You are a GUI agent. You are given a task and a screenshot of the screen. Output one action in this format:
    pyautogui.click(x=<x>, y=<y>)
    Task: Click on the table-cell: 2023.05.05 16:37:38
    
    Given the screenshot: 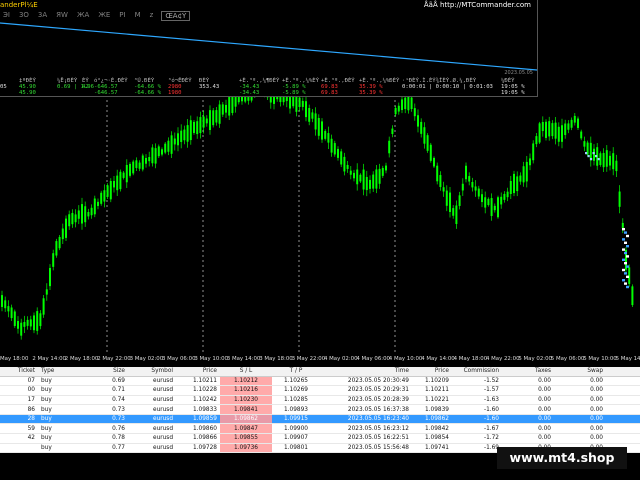 What is the action you would take?
    pyautogui.click(x=366, y=409)
    